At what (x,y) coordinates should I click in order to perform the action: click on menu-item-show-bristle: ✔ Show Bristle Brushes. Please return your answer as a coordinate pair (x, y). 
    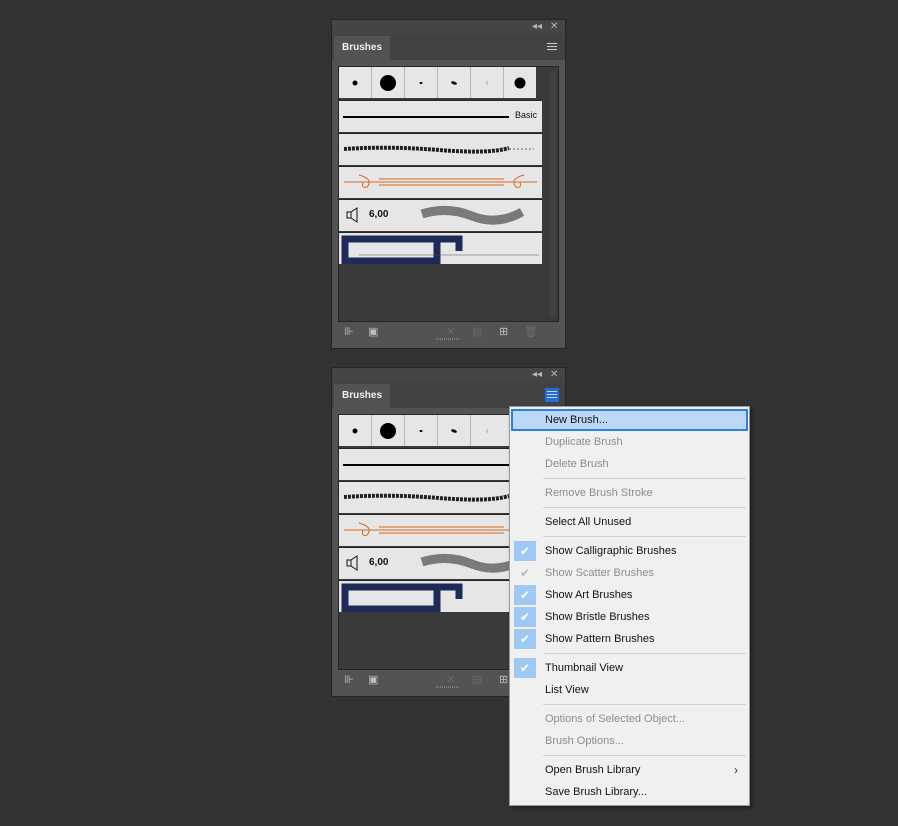
    Looking at the image, I should click on (629, 617).